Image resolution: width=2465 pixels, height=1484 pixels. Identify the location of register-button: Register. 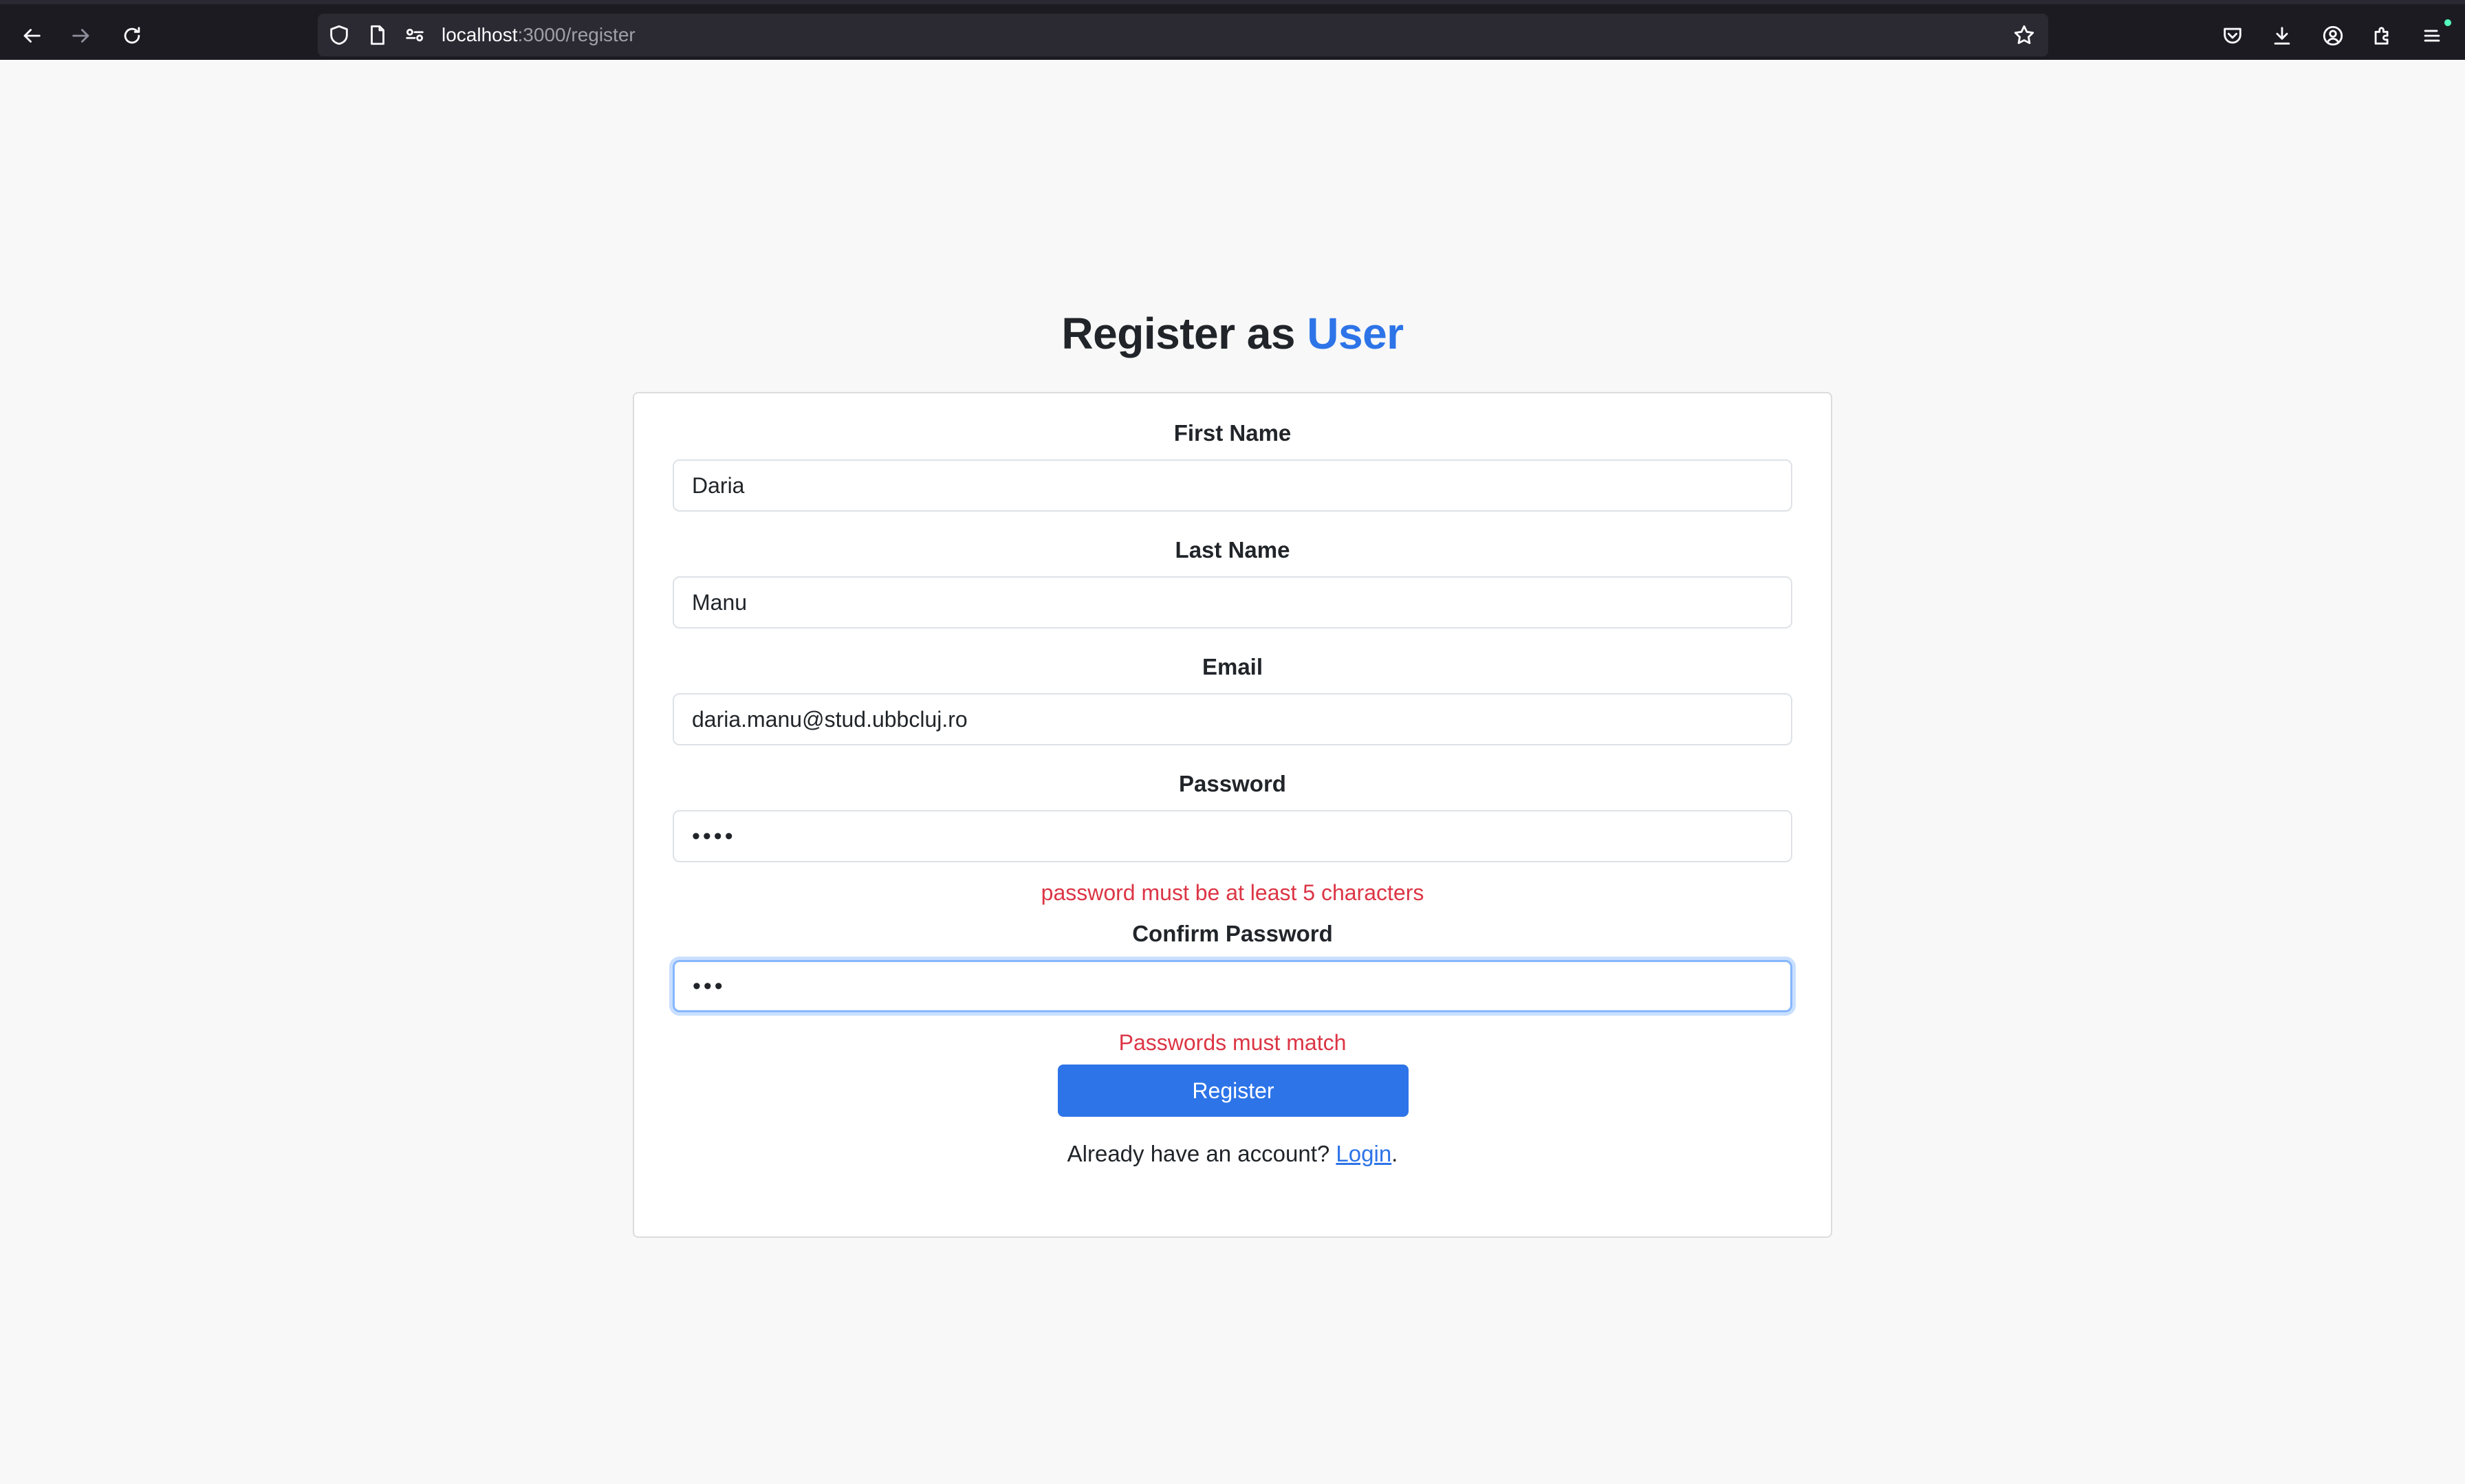
(1234, 1091).